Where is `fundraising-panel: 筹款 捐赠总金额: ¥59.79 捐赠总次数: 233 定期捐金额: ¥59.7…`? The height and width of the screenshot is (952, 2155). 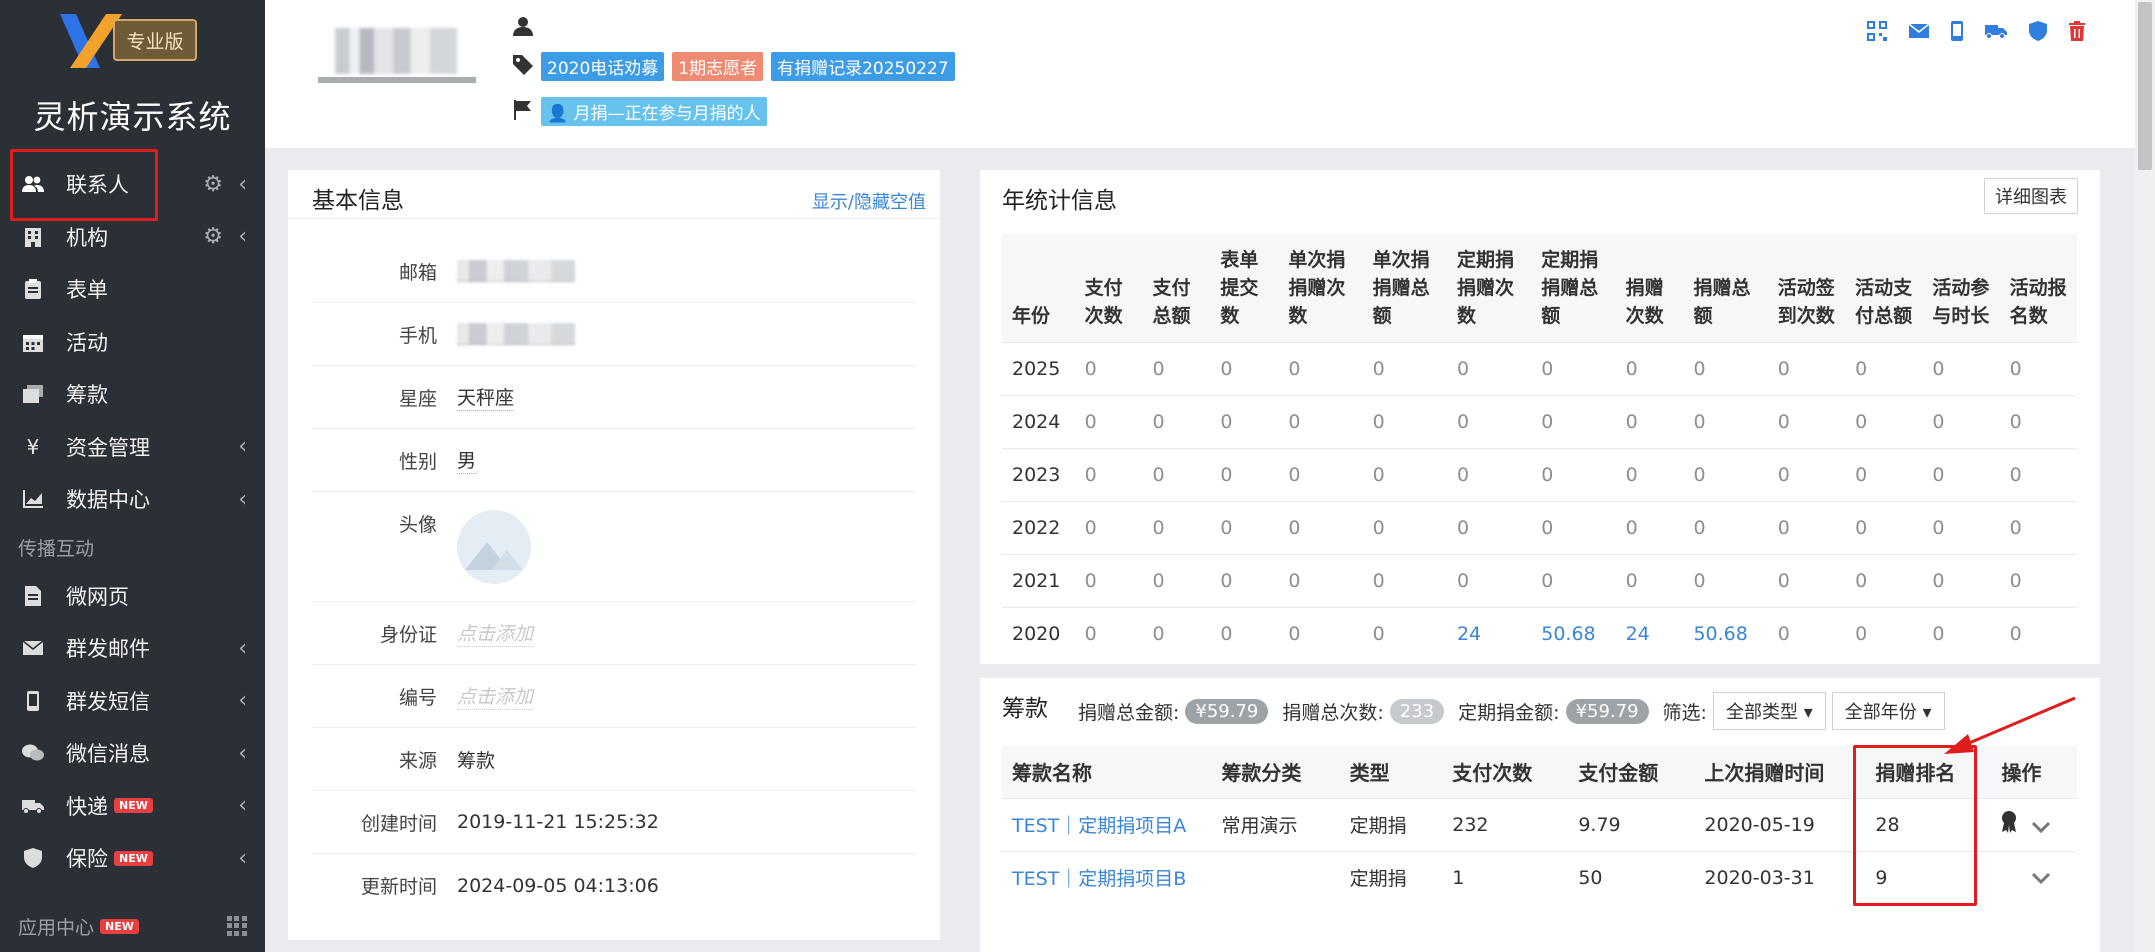
fundraising-panel: 筹款 捐赠总金额: ¥59.79 捐赠总次数: 233 定期捐金额: ¥59.7… is located at coordinates (1540, 815).